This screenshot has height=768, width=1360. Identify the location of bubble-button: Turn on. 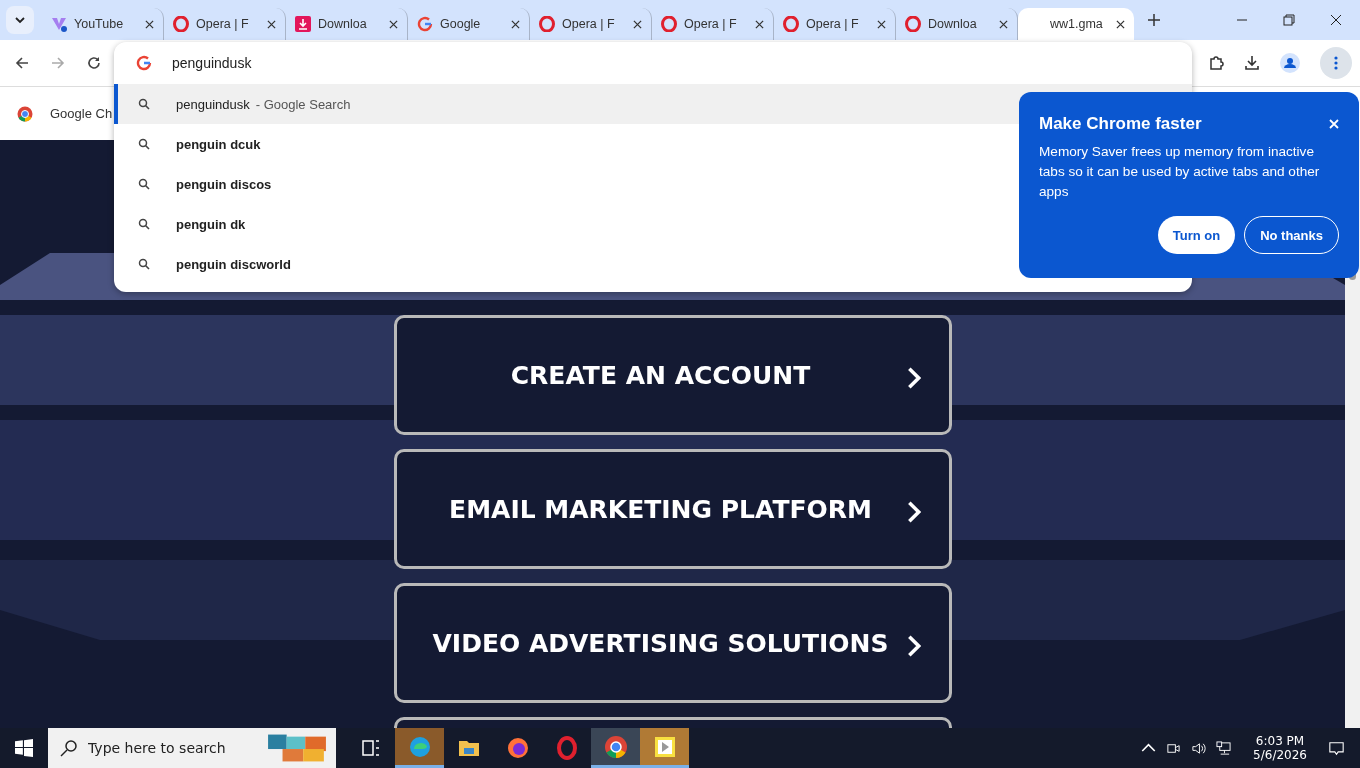
(1196, 235).